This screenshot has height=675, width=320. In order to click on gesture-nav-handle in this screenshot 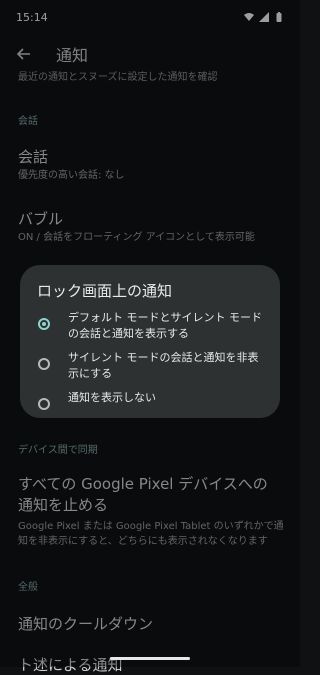, I will do `click(150, 658)`.